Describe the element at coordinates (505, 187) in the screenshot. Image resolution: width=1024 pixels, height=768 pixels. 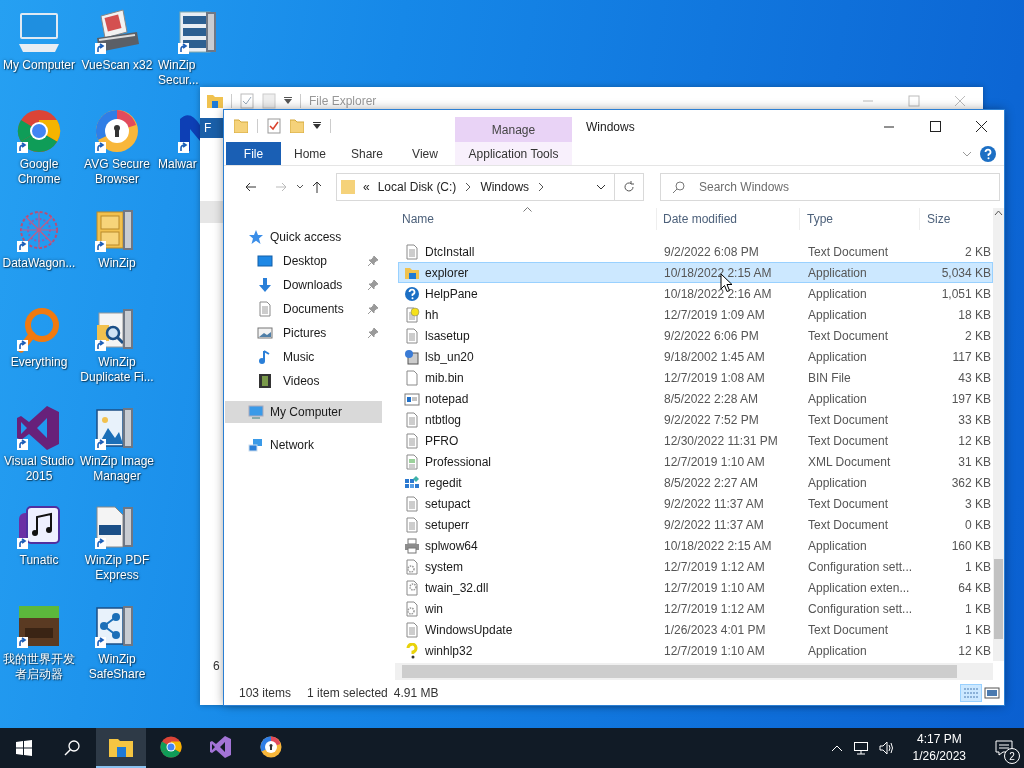
I see `breadcrumb: Windows` at that location.